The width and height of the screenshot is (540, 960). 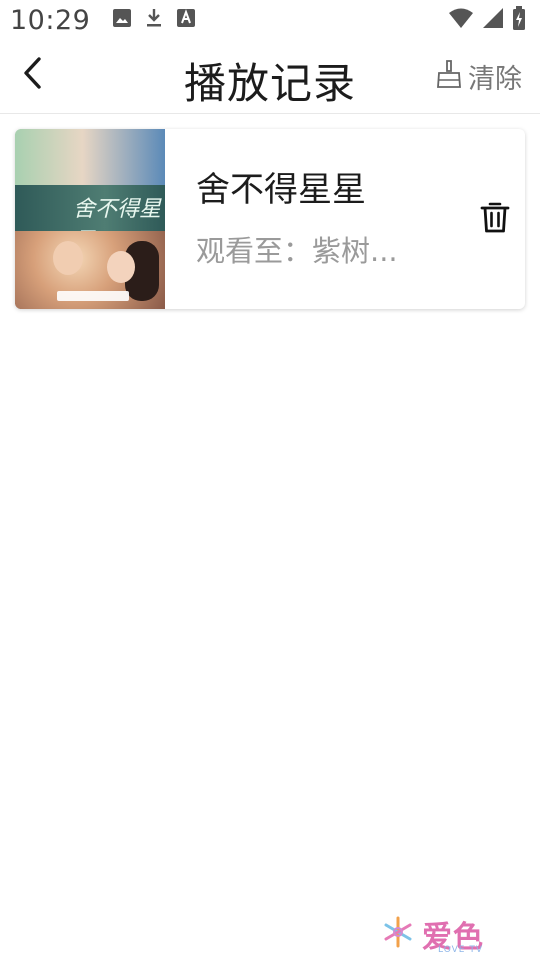 What do you see at coordinates (270, 77) in the screenshot?
I see `header: 播放记录 清除` at bounding box center [270, 77].